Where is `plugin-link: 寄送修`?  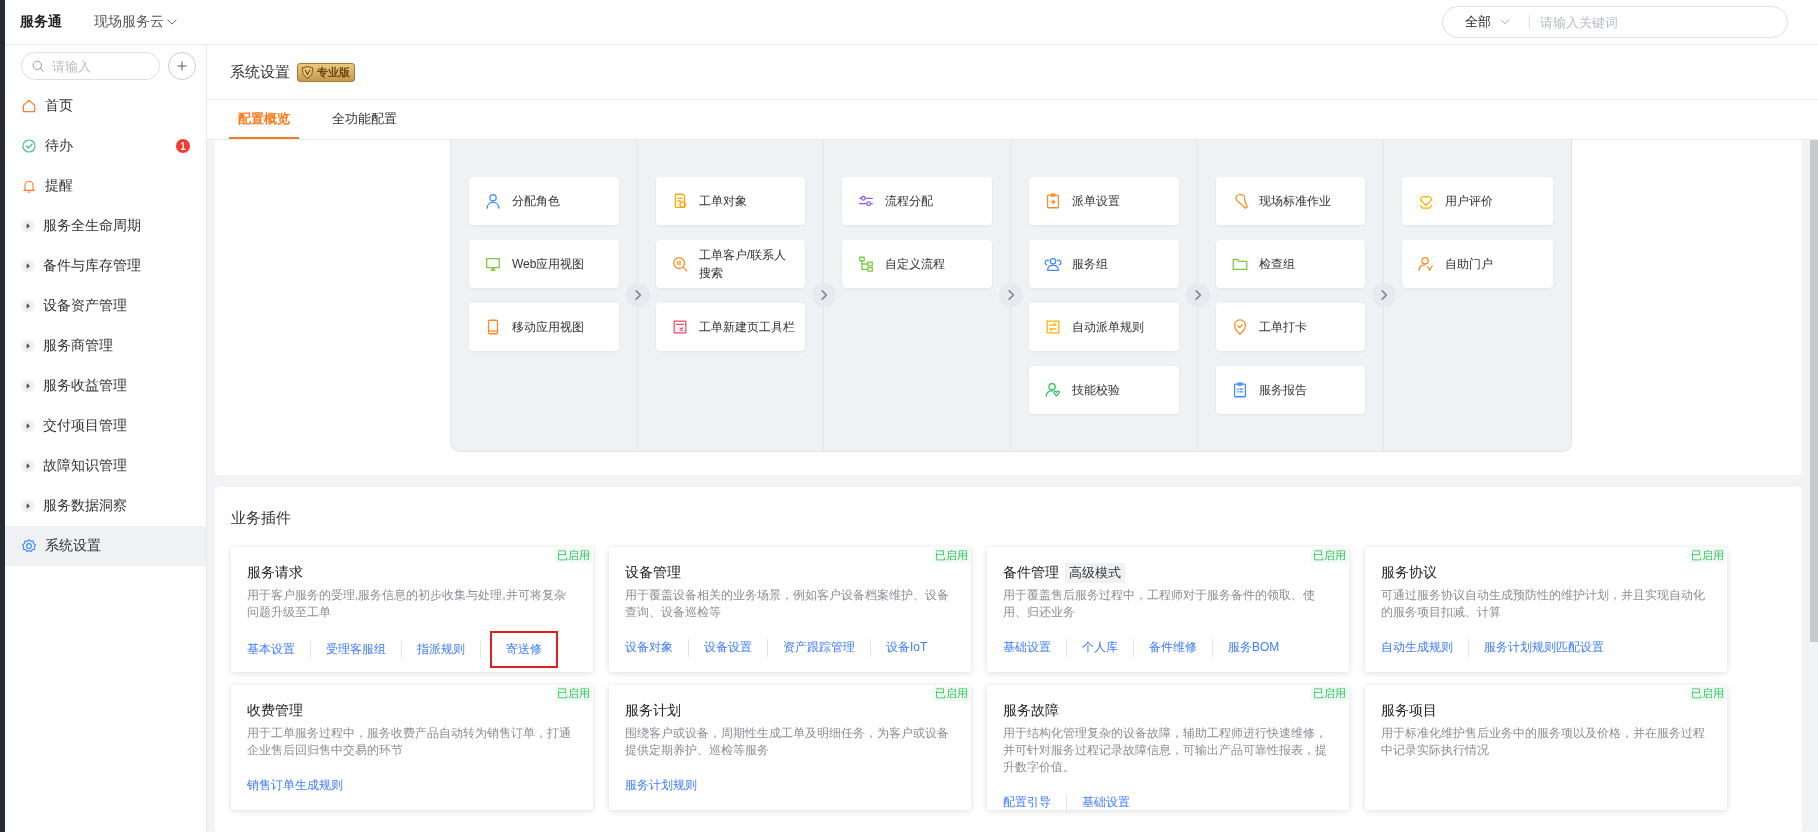
plugin-link: 寄送修 is located at coordinates (524, 649).